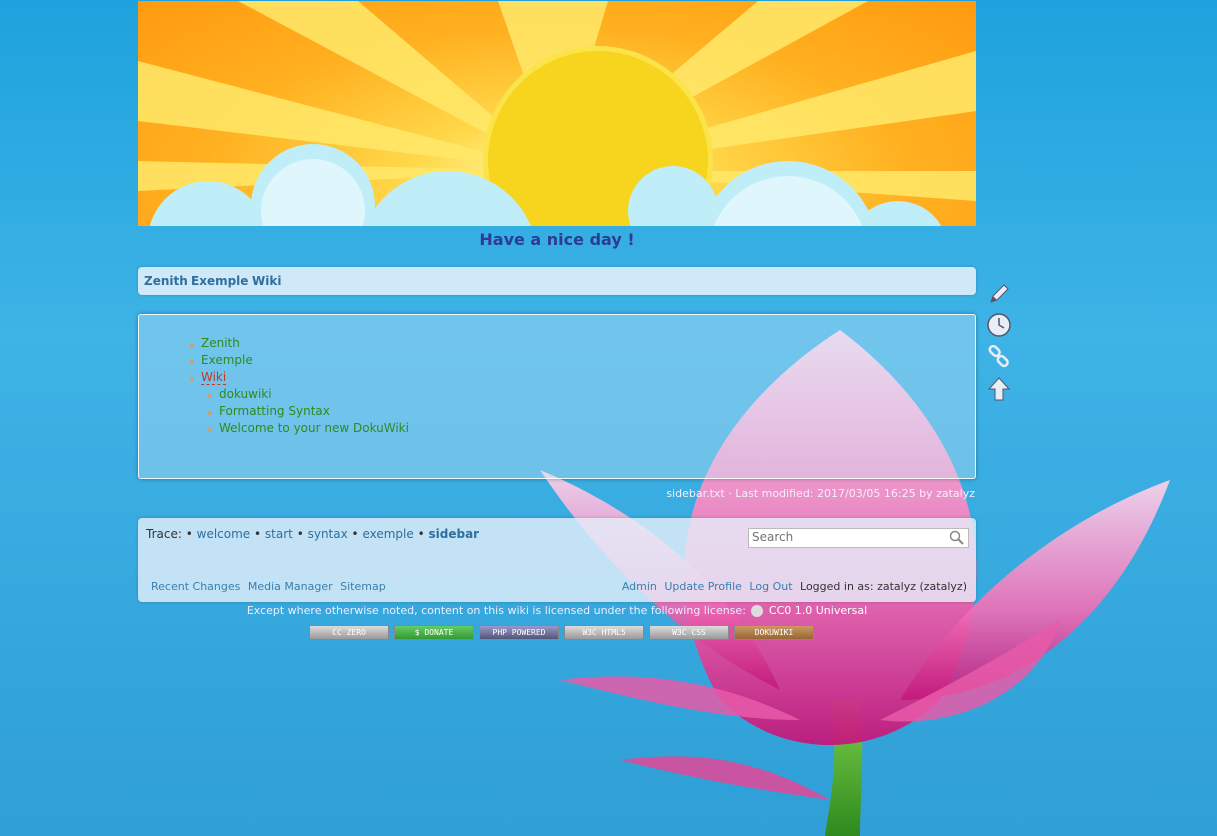 This screenshot has height=836, width=1217. I want to click on trace-link-start: start, so click(279, 534).